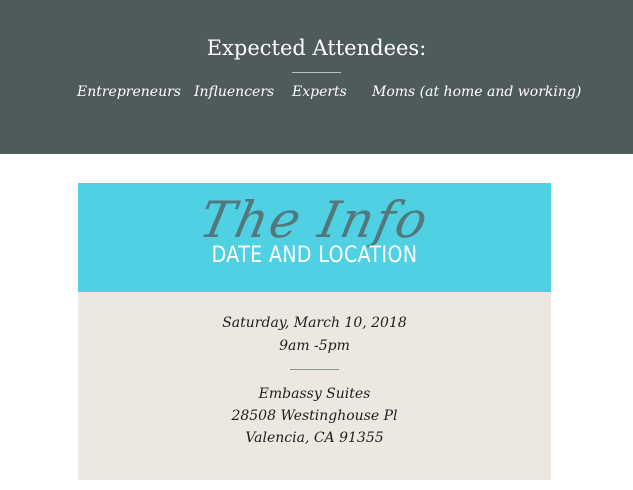 The width and height of the screenshot is (633, 490). Describe the element at coordinates (314, 416) in the screenshot. I see `venue-street: 28508 Westinghouse Pl` at that location.